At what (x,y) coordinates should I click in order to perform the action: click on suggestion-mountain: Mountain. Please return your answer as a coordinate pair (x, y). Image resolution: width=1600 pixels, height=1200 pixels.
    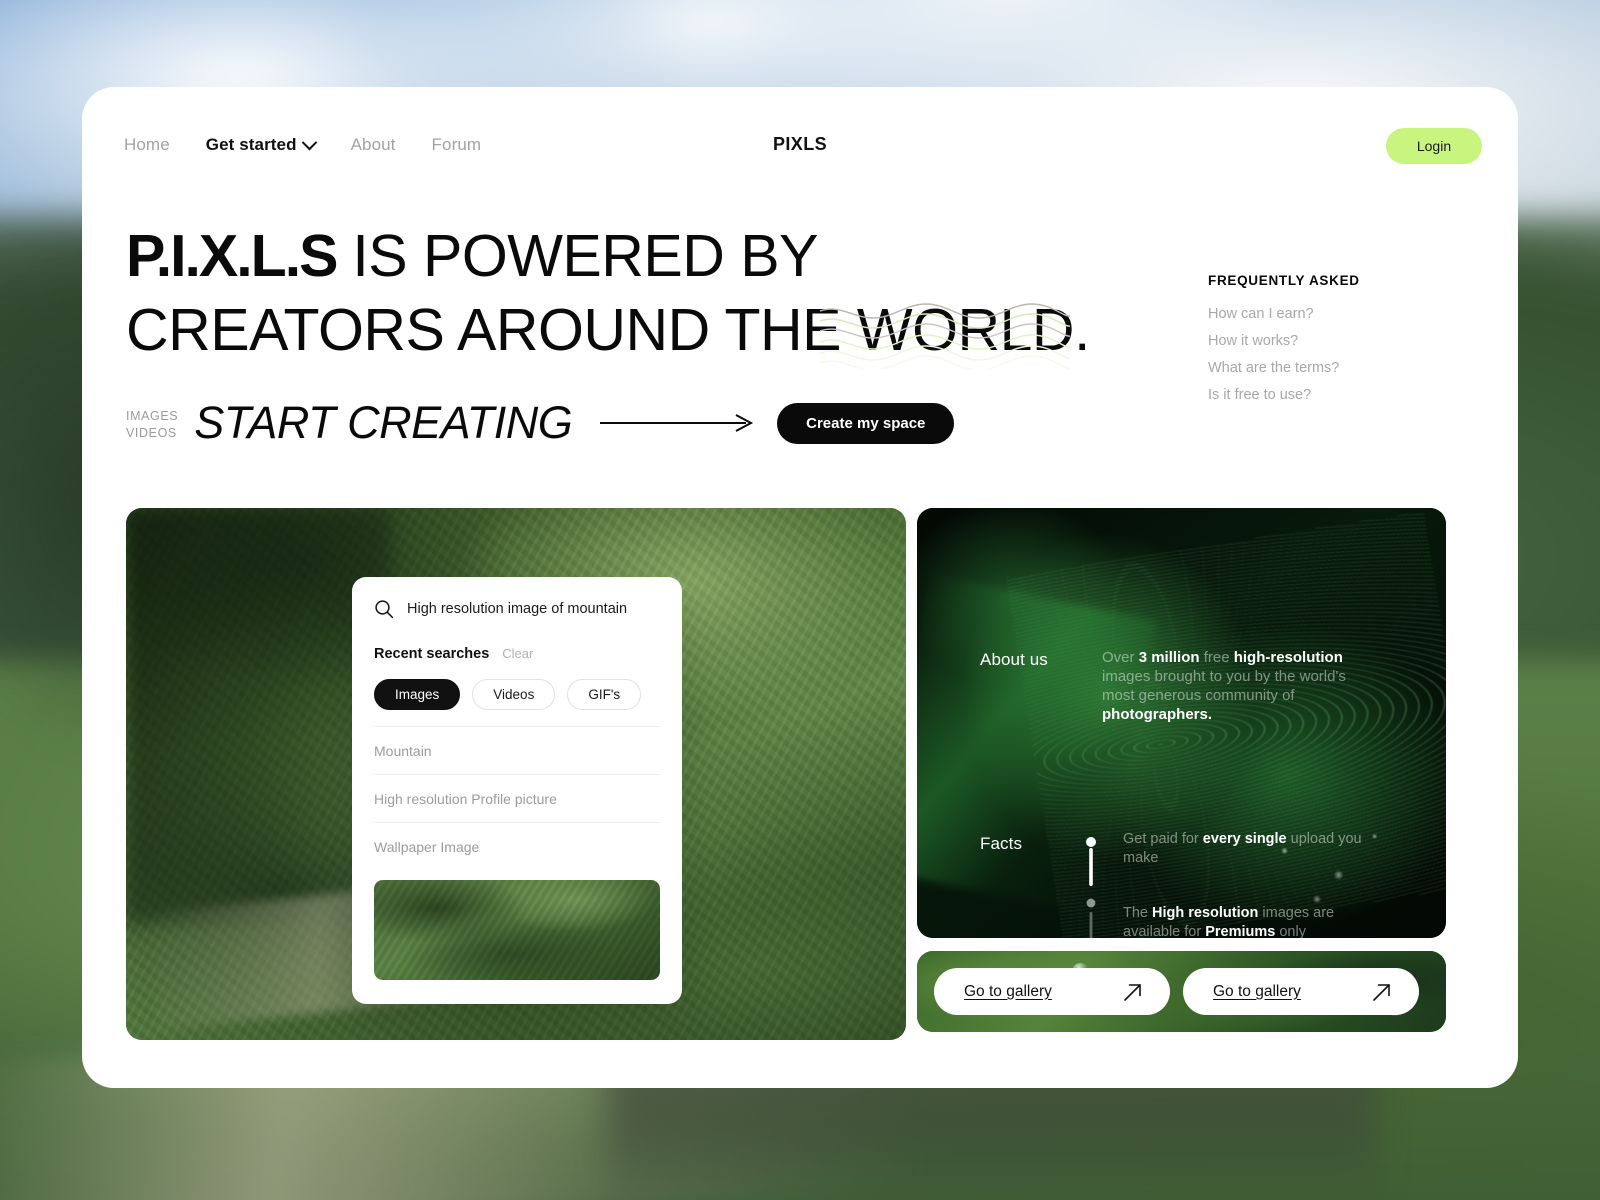
    Looking at the image, I should click on (517, 750).